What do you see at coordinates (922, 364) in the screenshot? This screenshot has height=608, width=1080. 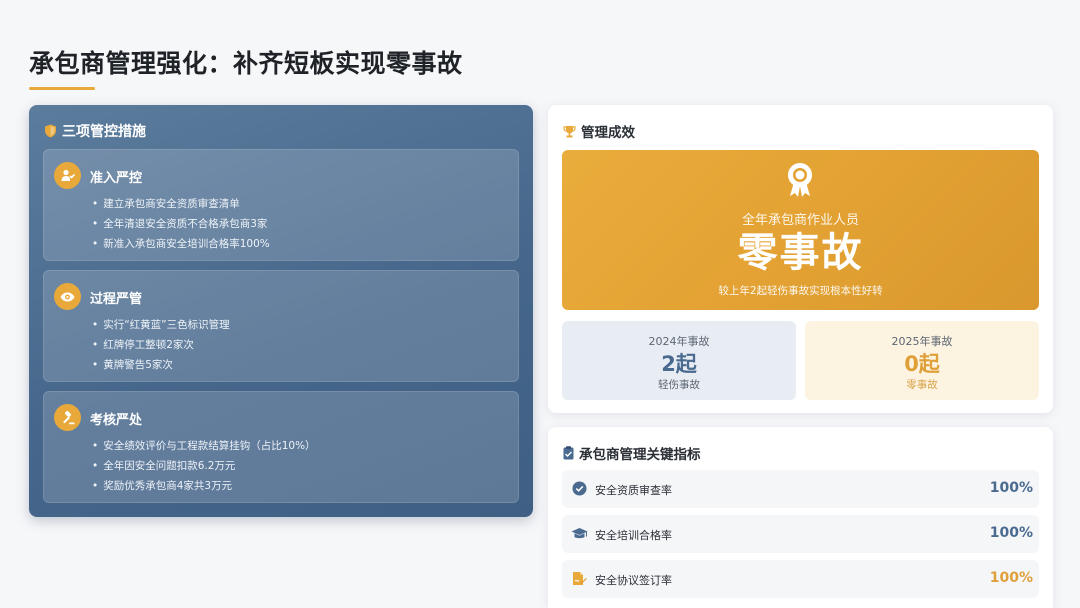 I see `year-value: 0起` at bounding box center [922, 364].